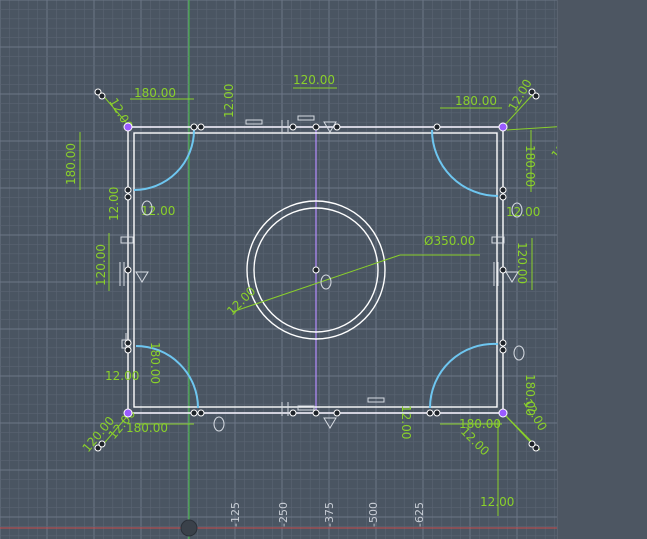 This screenshot has width=647, height=539. I want to click on dim-top-right-width: 180.00, so click(476, 101).